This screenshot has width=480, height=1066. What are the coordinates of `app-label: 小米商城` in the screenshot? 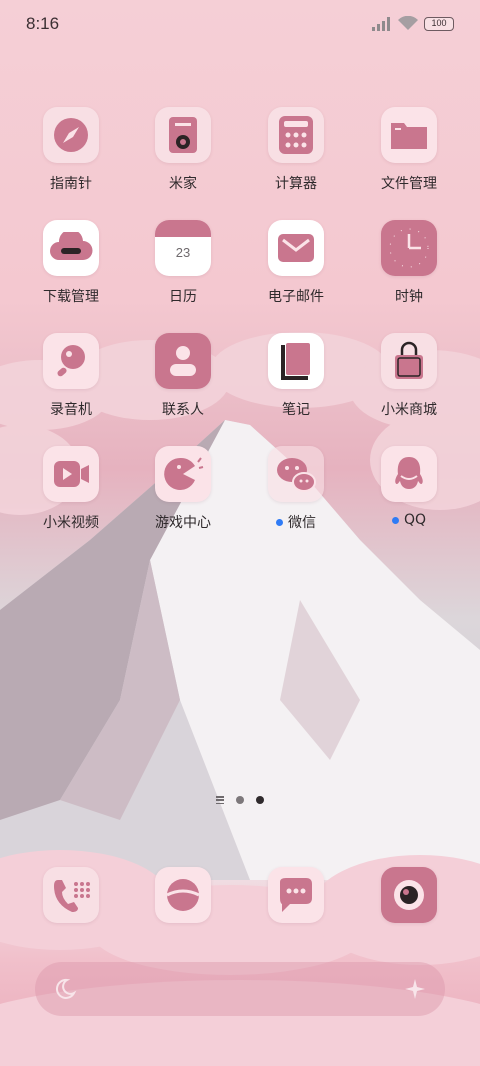 It's located at (409, 410).